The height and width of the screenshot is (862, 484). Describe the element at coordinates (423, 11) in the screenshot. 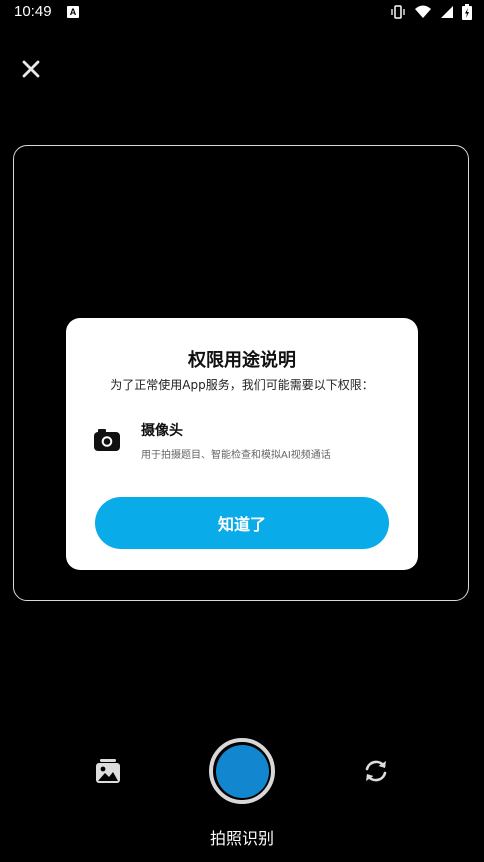

I see `wifi-icon` at that location.